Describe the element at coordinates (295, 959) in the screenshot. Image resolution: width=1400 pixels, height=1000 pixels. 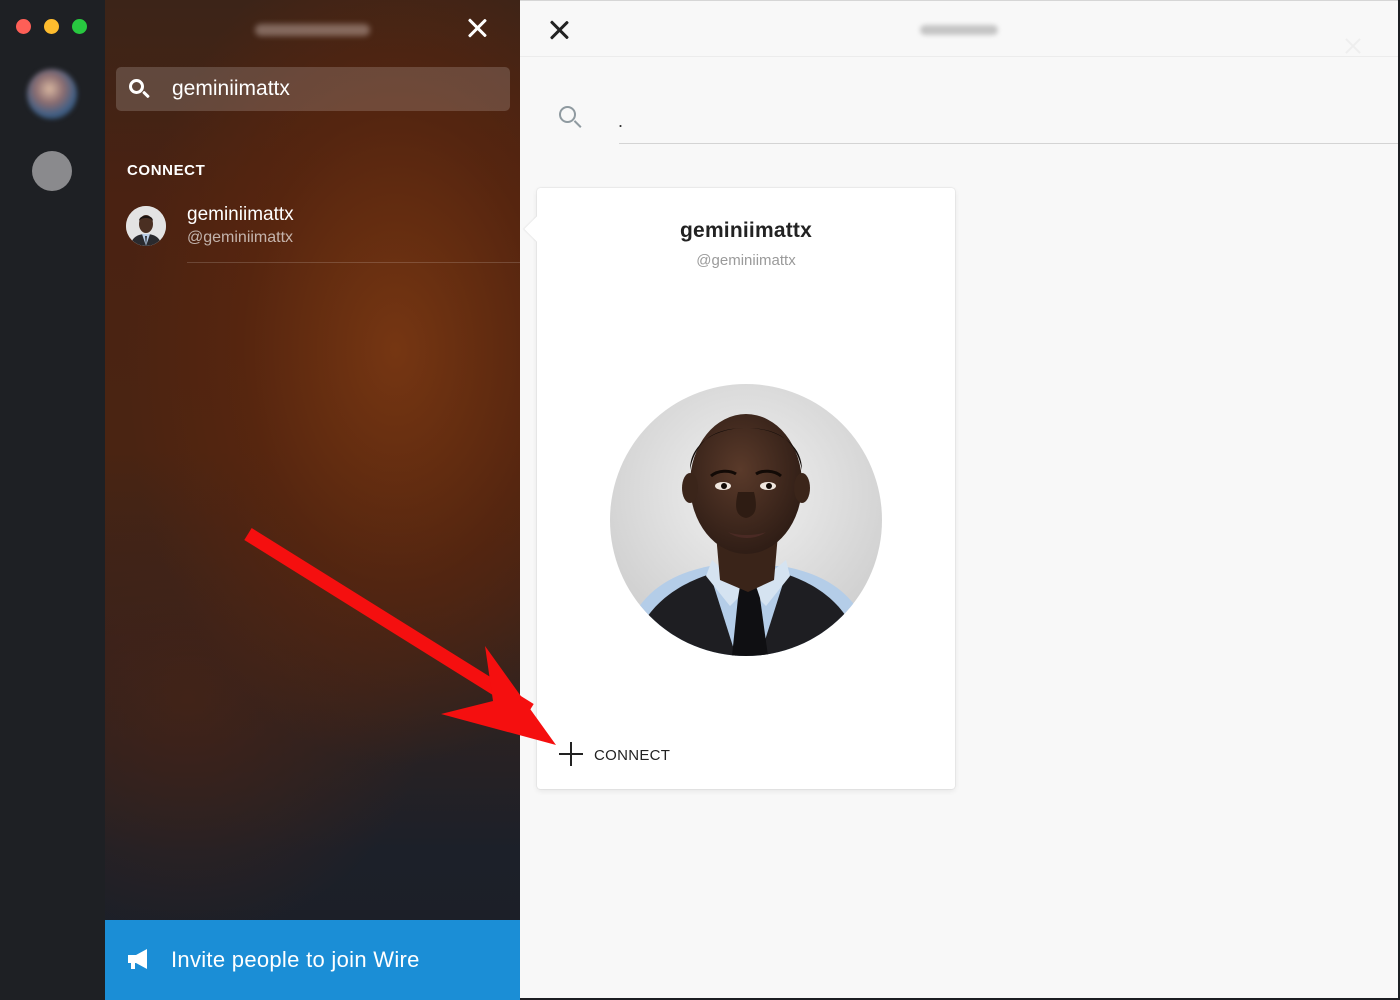
I see `invite-label: Invite people to join Wire` at that location.